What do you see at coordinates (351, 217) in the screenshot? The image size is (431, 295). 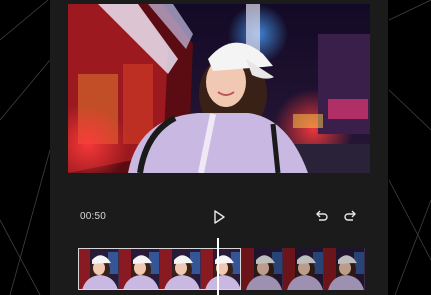 I see `redo-icon` at bounding box center [351, 217].